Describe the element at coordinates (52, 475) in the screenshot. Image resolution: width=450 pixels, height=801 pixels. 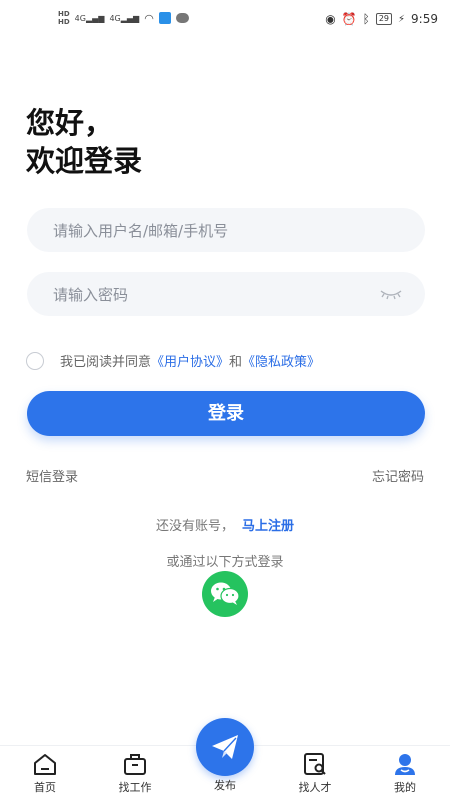
I see `sms-login-link: 短信登录` at that location.